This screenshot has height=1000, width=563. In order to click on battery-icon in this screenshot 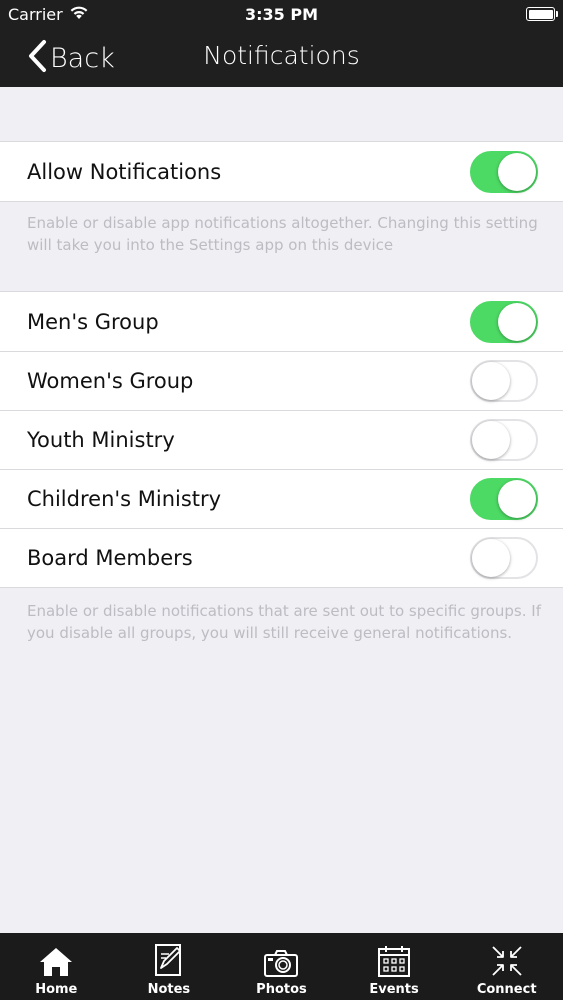, I will do `click(542, 14)`.